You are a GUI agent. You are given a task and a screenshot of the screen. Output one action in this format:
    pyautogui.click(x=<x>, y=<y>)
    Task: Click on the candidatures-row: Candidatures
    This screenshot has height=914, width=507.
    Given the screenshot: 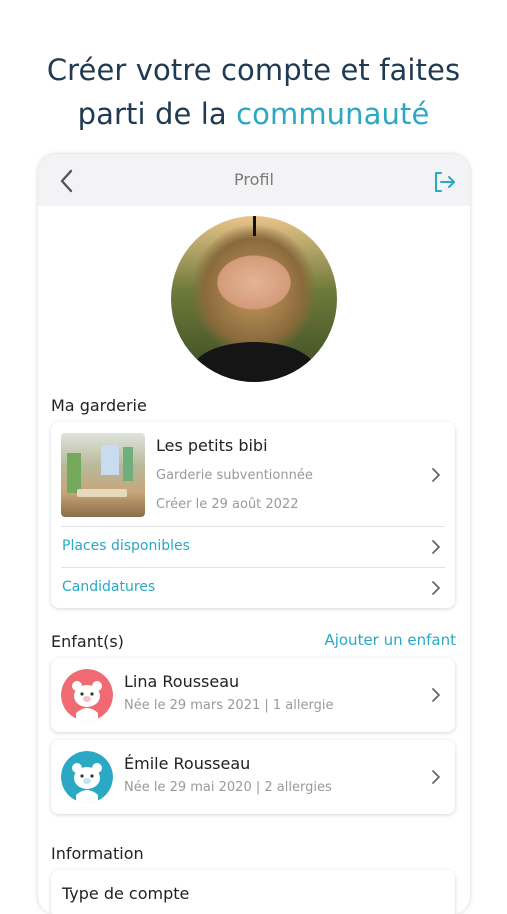 What is the action you would take?
    pyautogui.click(x=253, y=588)
    